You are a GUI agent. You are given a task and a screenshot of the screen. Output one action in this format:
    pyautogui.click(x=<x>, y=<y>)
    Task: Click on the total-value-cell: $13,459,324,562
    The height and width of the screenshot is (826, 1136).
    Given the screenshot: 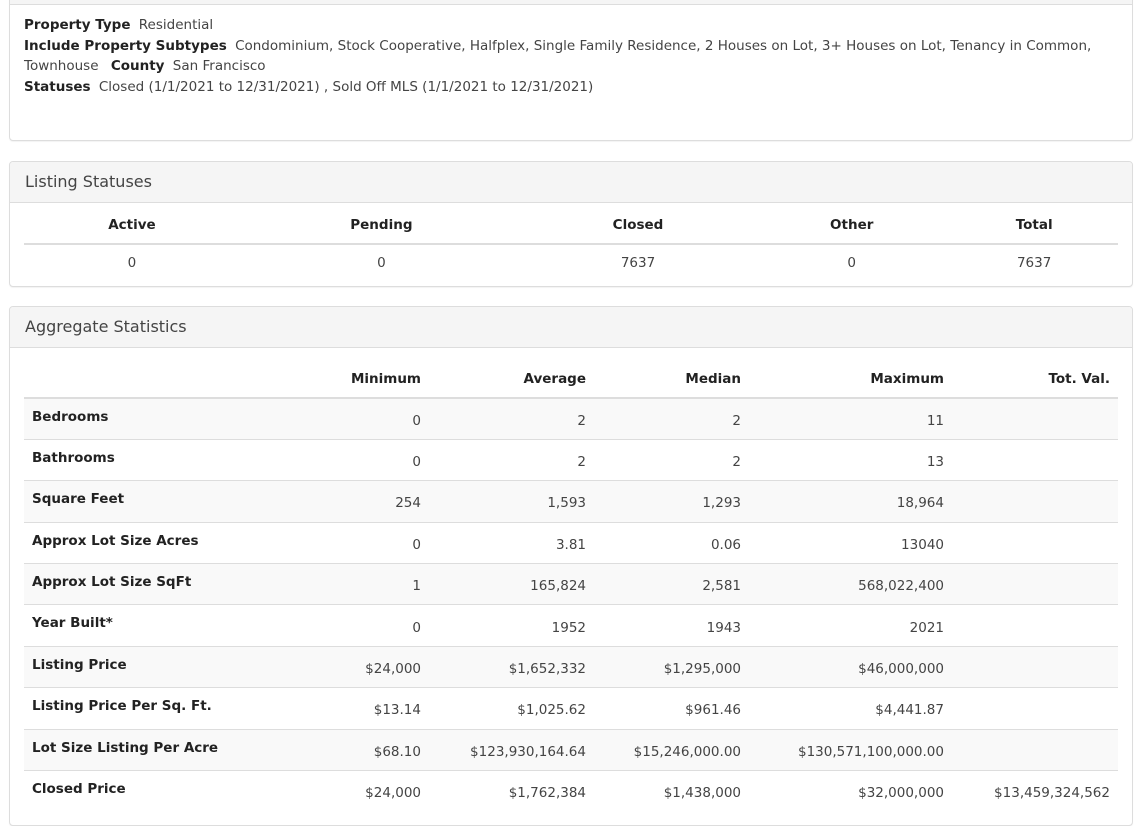 What is the action you would take?
    pyautogui.click(x=1035, y=791)
    